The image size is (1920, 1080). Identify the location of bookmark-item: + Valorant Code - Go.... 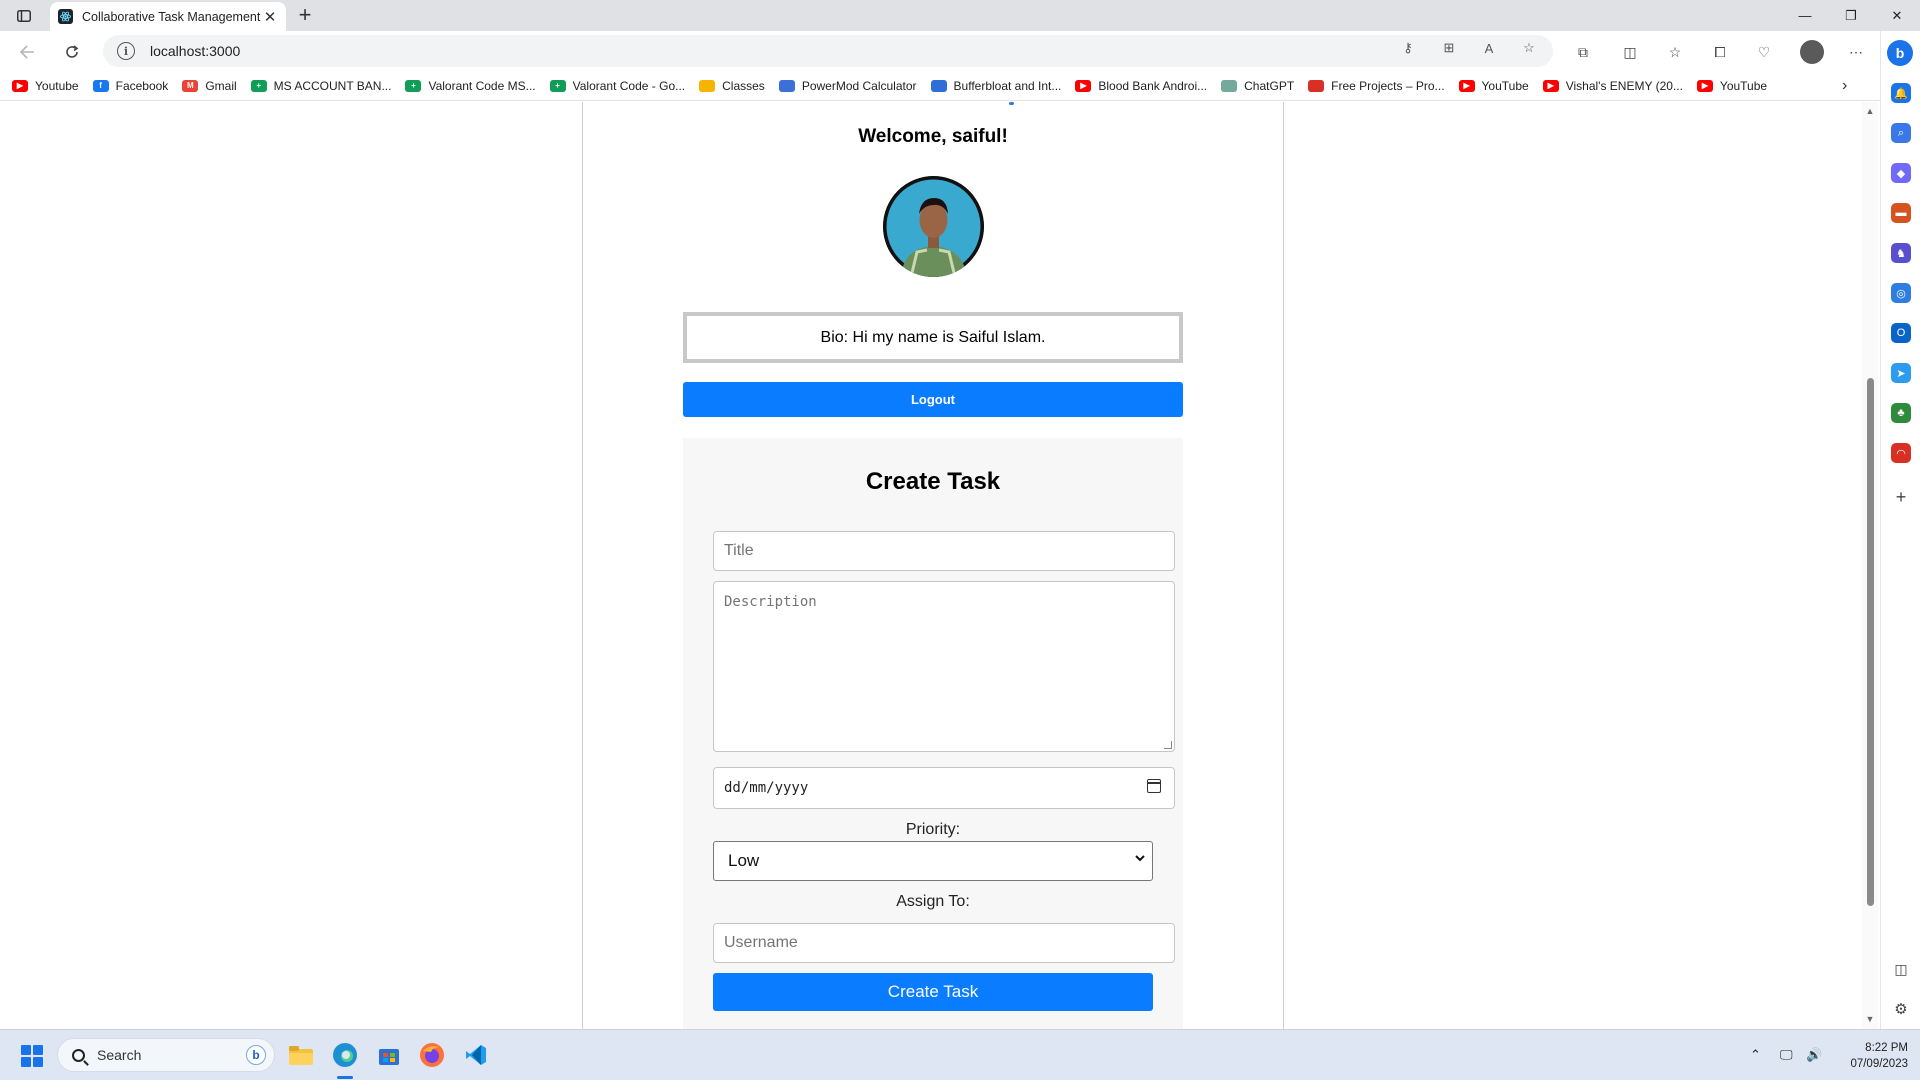
(617, 85).